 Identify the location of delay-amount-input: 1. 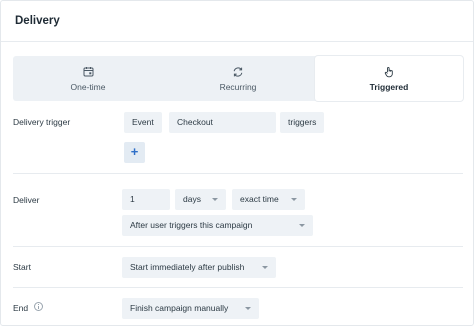
(146, 199).